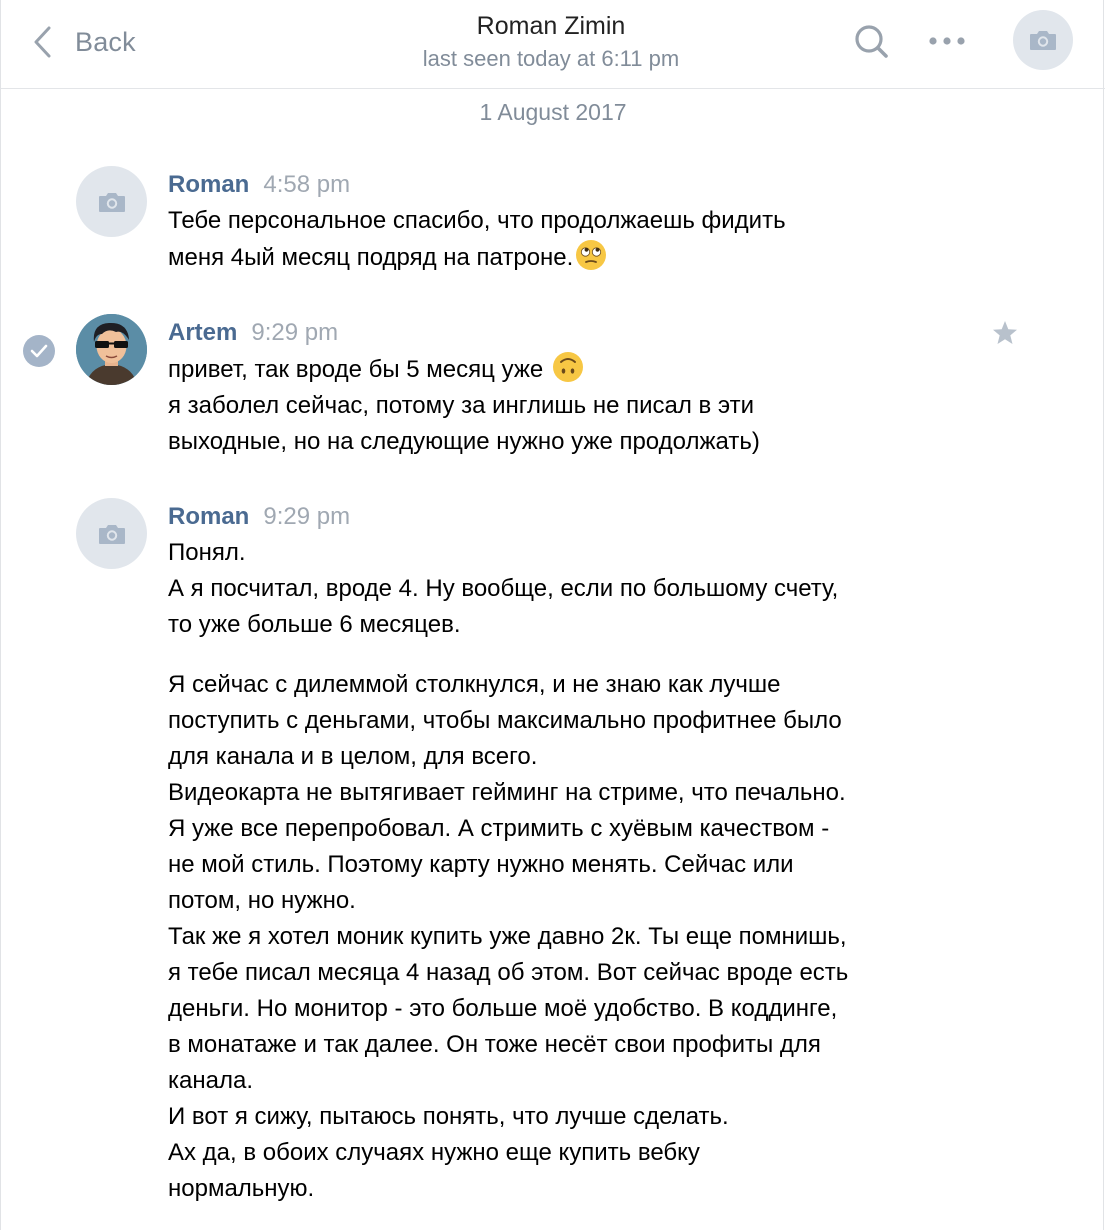  I want to click on message-line: потом, но нужно., so click(262, 900).